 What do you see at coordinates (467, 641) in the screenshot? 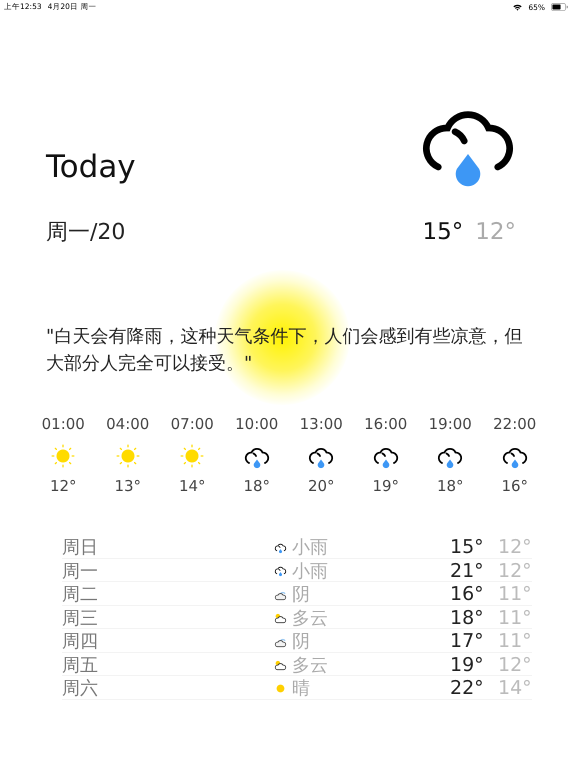
I see `high-temp: 17°` at bounding box center [467, 641].